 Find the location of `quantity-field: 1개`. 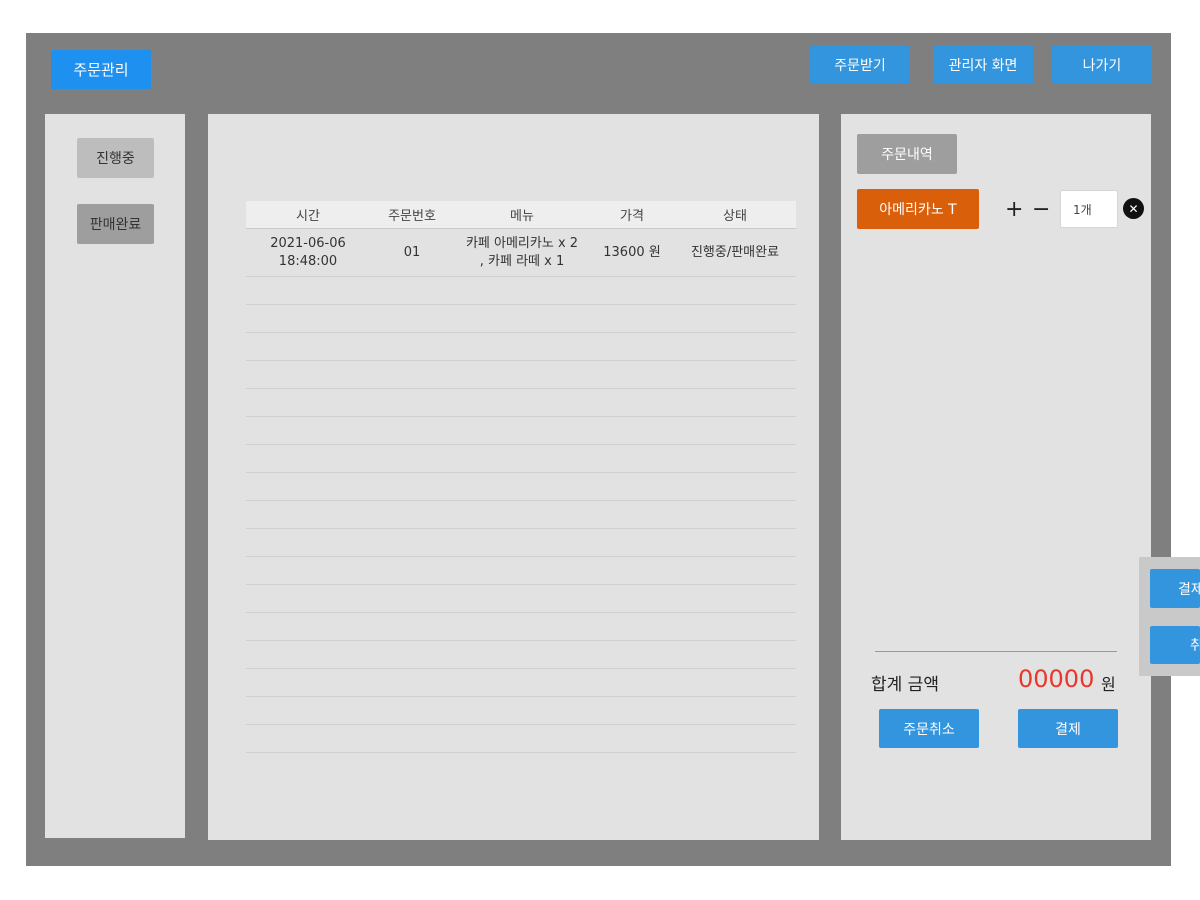

quantity-field: 1개 is located at coordinates (1089, 209).